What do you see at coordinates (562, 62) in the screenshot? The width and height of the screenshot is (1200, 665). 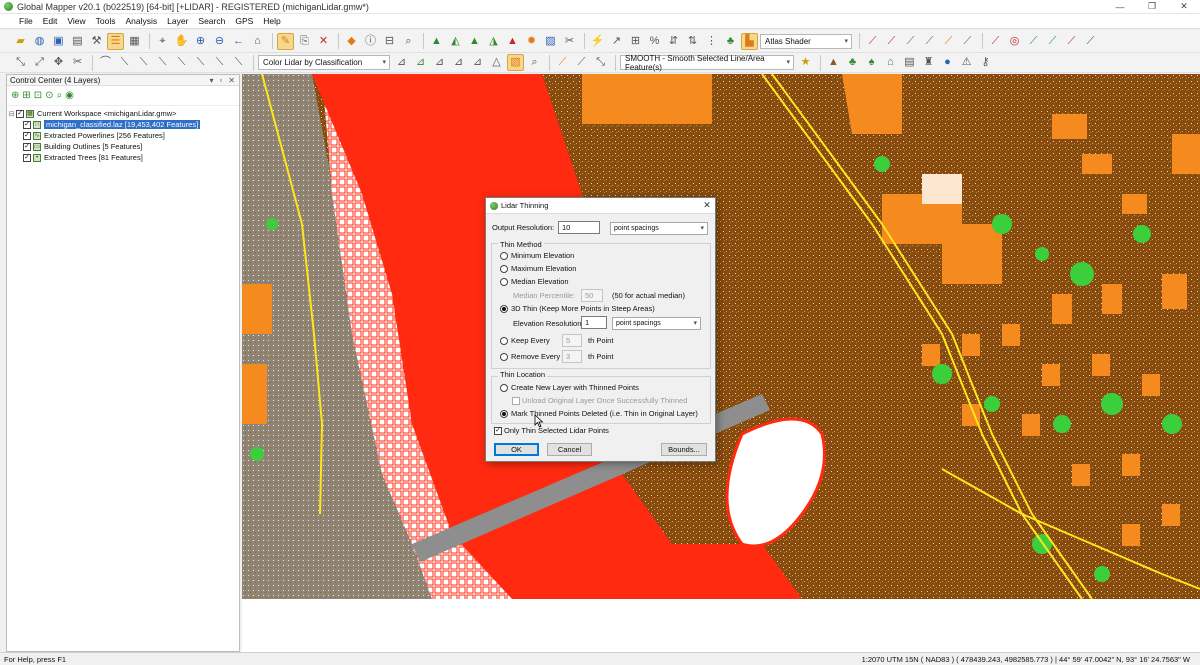 I see `lidar-pen-icon: ⟋` at bounding box center [562, 62].